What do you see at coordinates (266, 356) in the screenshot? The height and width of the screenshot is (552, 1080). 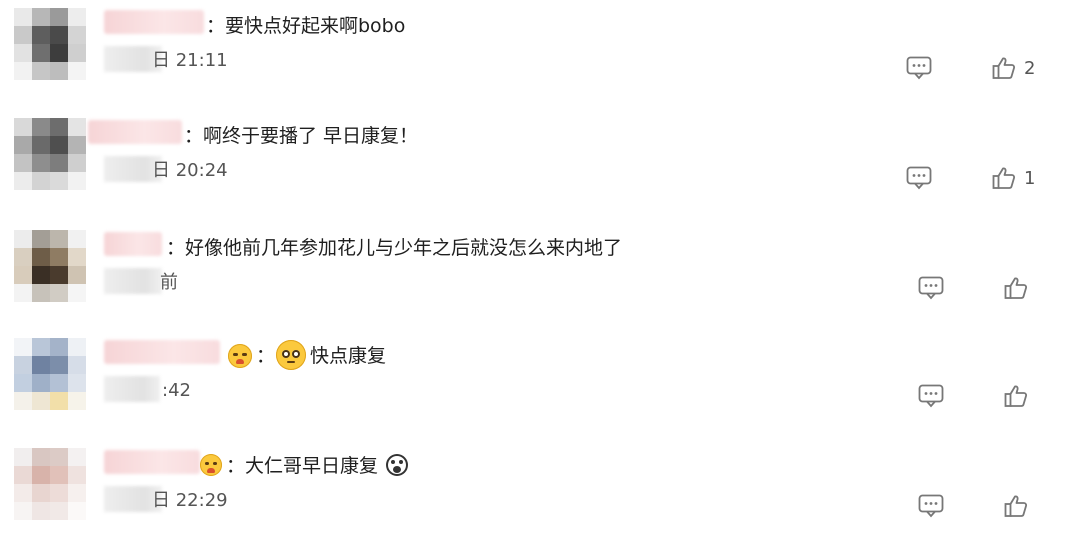 I see `comment-text: ：` at bounding box center [266, 356].